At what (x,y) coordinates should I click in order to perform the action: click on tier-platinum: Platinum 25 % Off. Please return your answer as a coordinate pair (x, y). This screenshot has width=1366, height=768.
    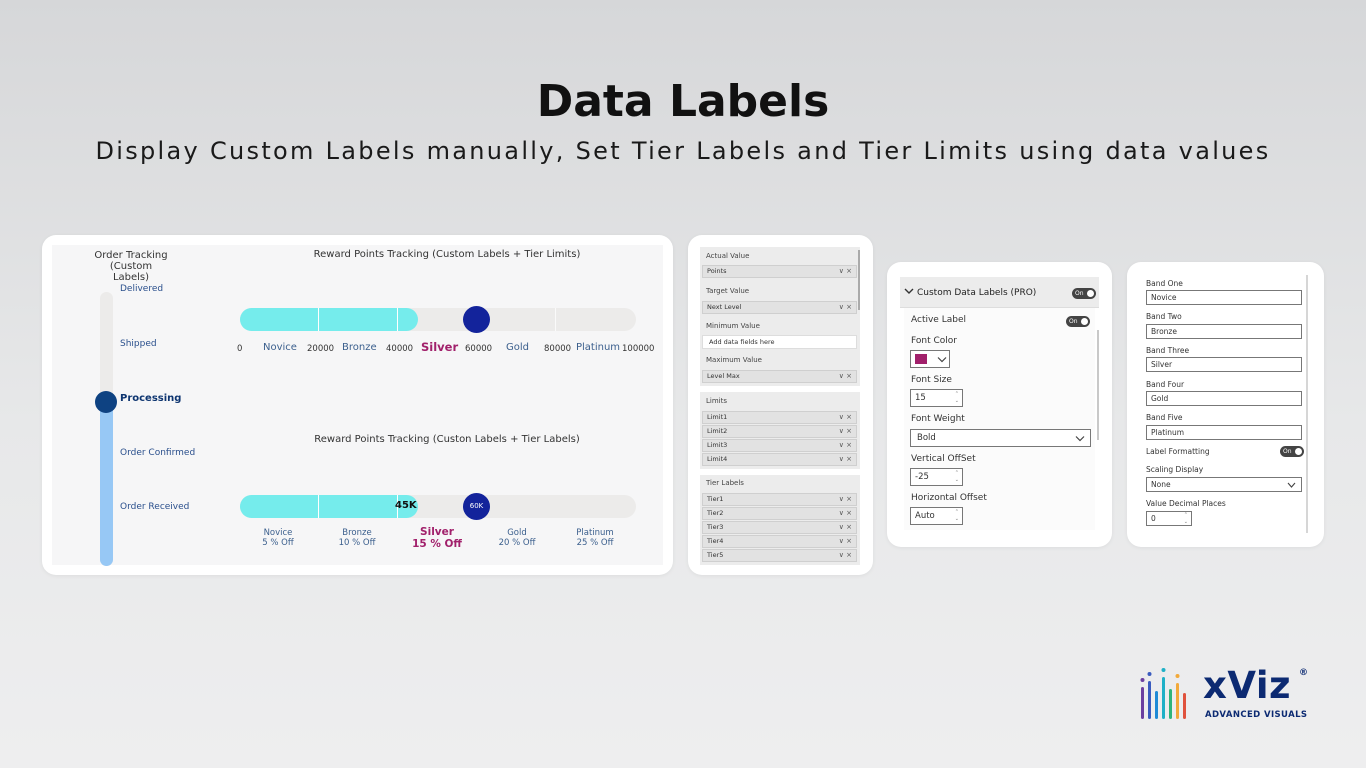
    Looking at the image, I should click on (595, 538).